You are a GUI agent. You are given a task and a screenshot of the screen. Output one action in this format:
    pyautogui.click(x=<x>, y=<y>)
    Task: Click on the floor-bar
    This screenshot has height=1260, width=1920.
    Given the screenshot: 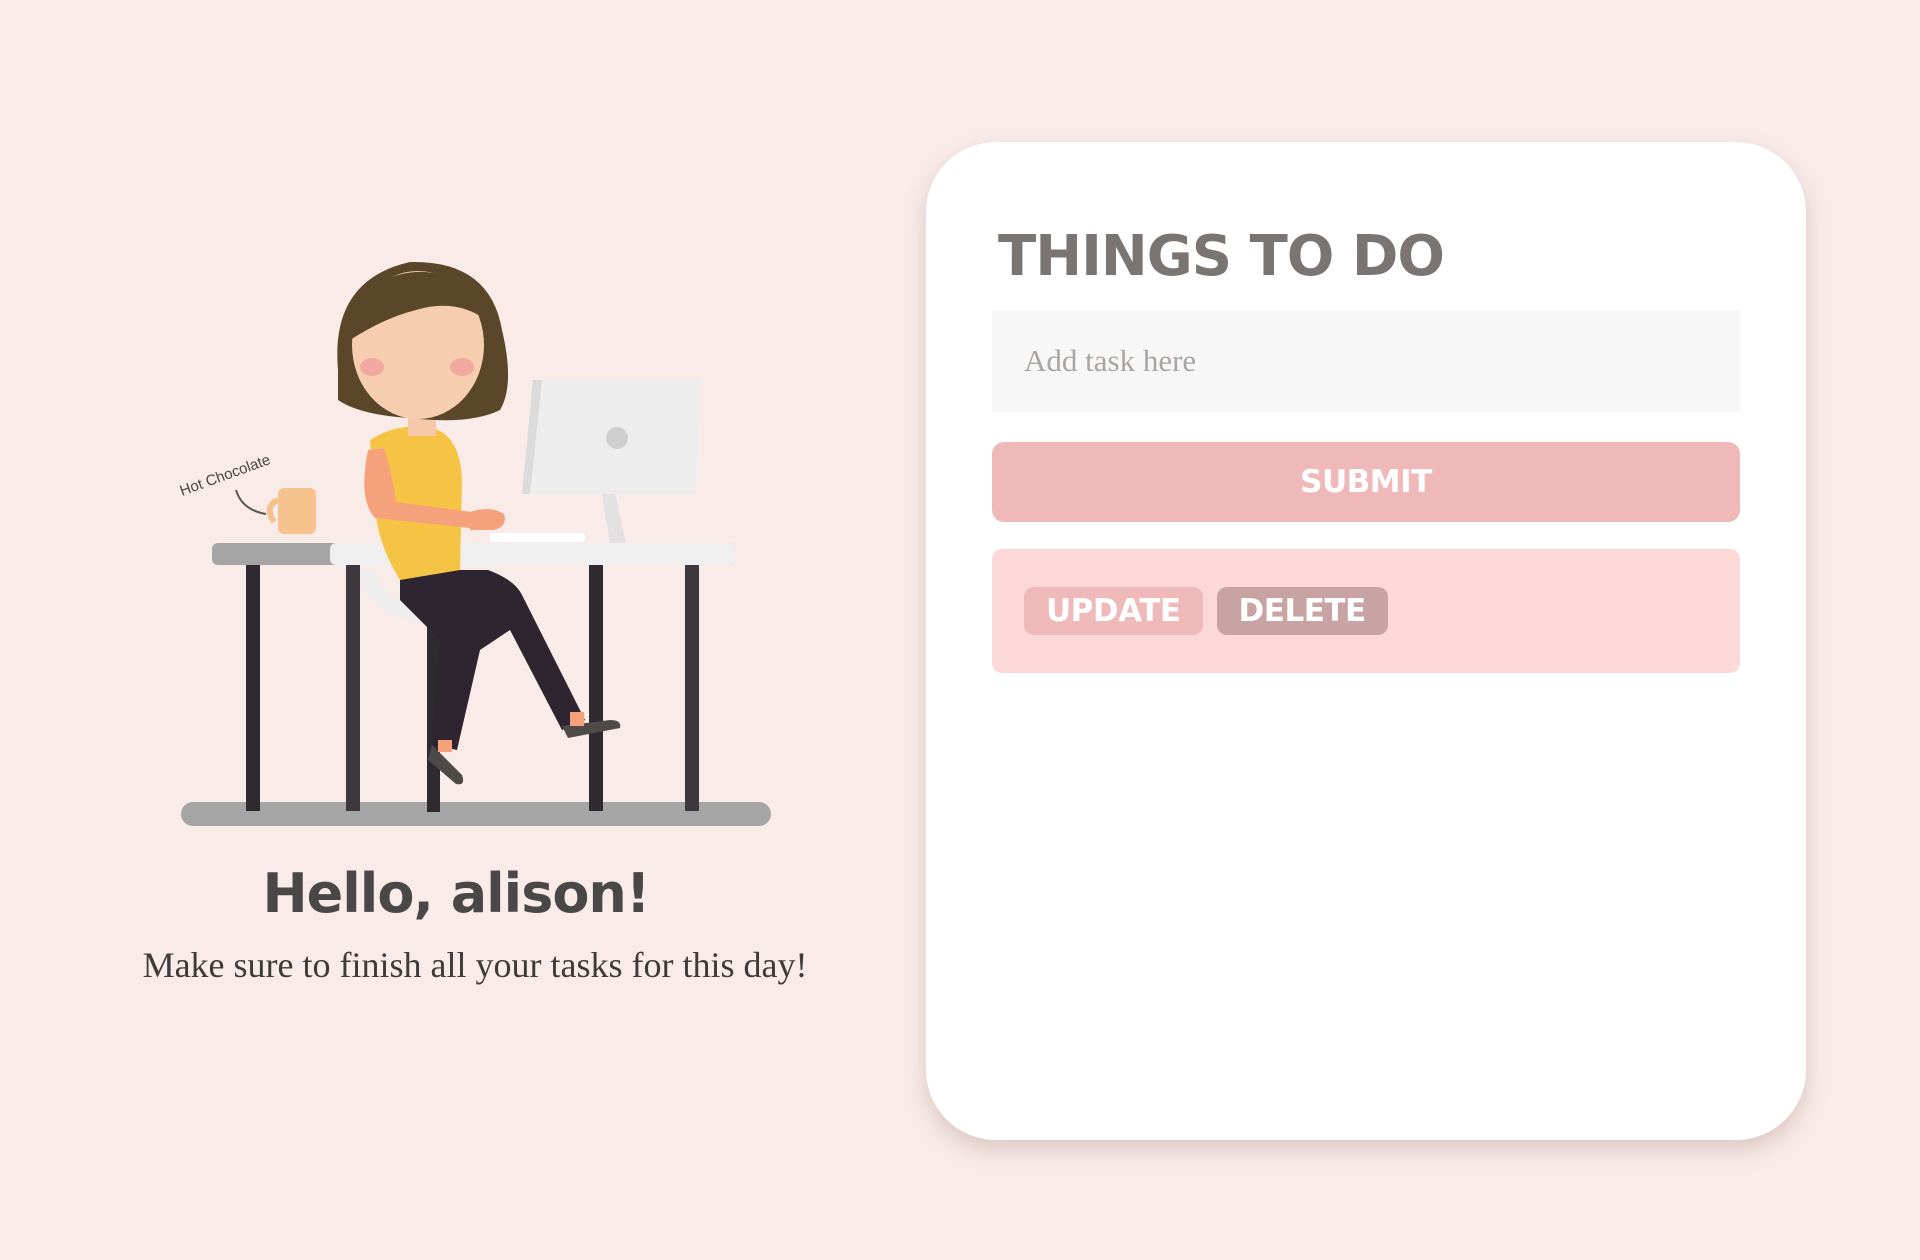 What is the action you would take?
    pyautogui.click(x=476, y=814)
    